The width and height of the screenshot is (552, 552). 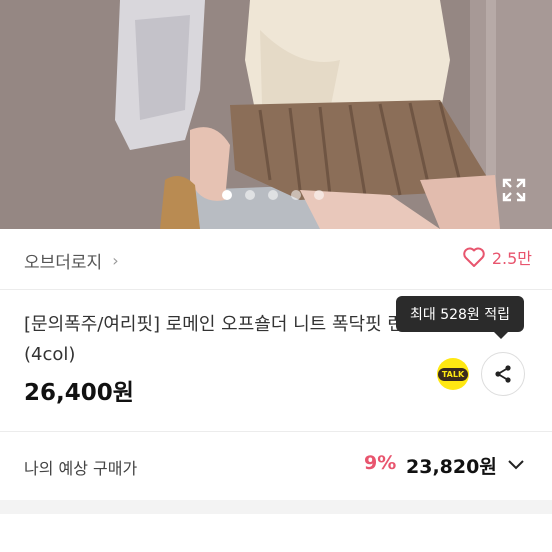 I want to click on tooltip-text: 최대 528원 적립, so click(x=460, y=315).